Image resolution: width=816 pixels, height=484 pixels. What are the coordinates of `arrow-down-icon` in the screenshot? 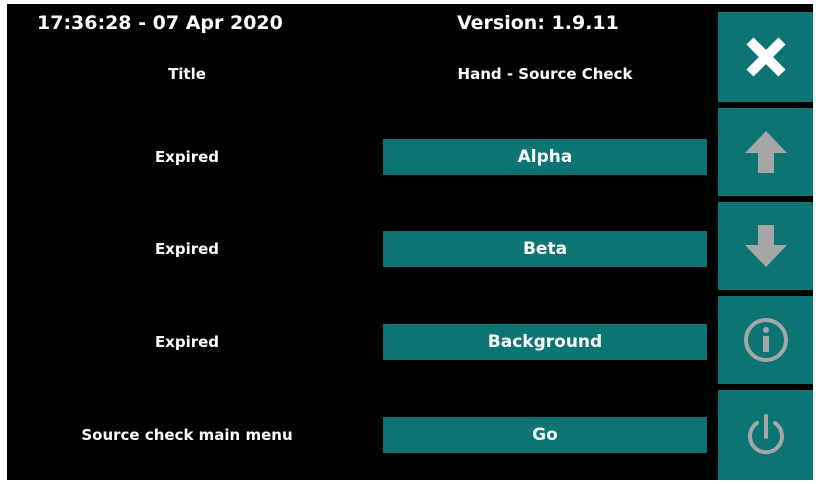 It's located at (765, 246).